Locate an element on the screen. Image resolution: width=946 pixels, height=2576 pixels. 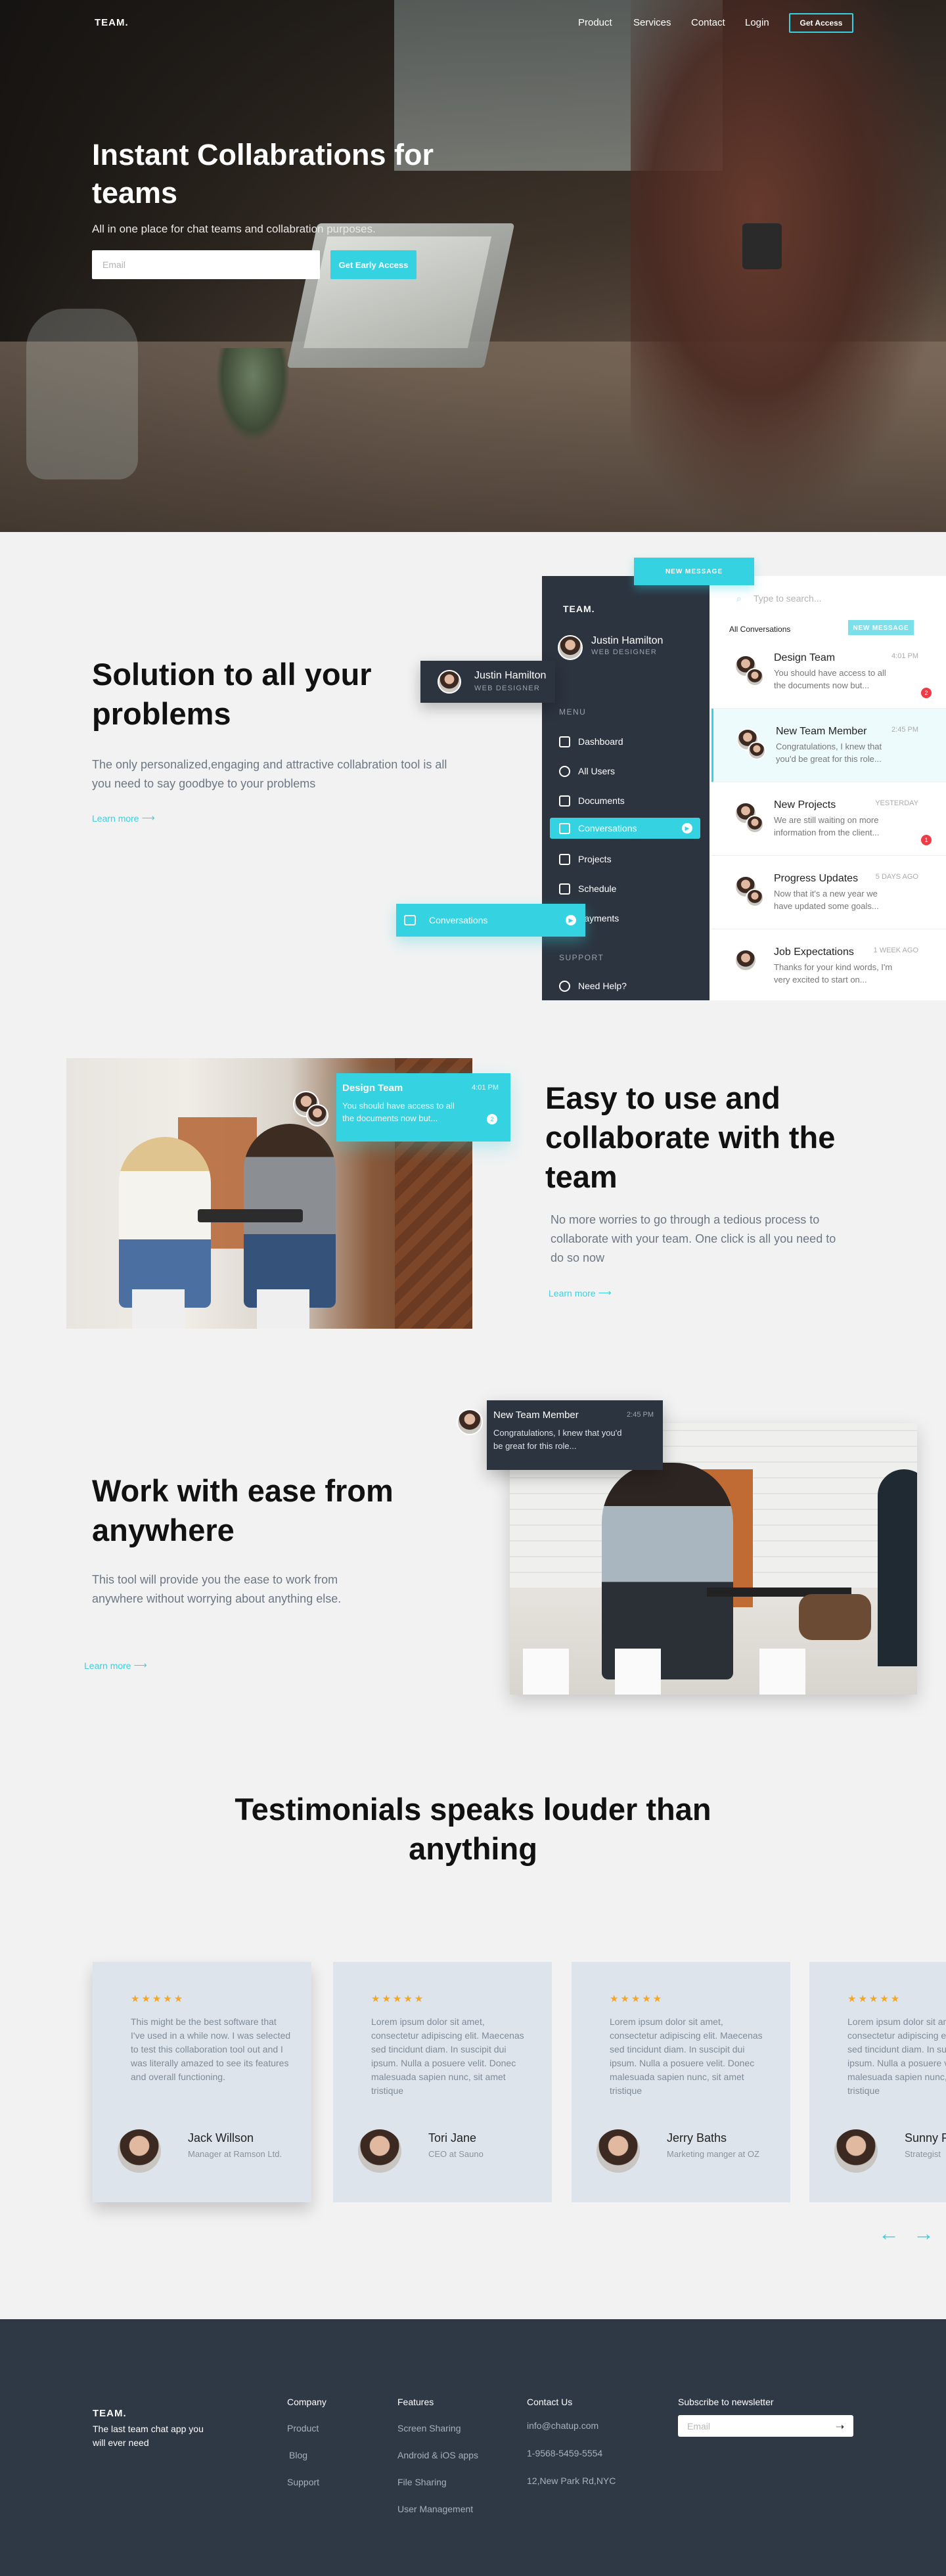
menu-label: Need Help? is located at coordinates (602, 986).